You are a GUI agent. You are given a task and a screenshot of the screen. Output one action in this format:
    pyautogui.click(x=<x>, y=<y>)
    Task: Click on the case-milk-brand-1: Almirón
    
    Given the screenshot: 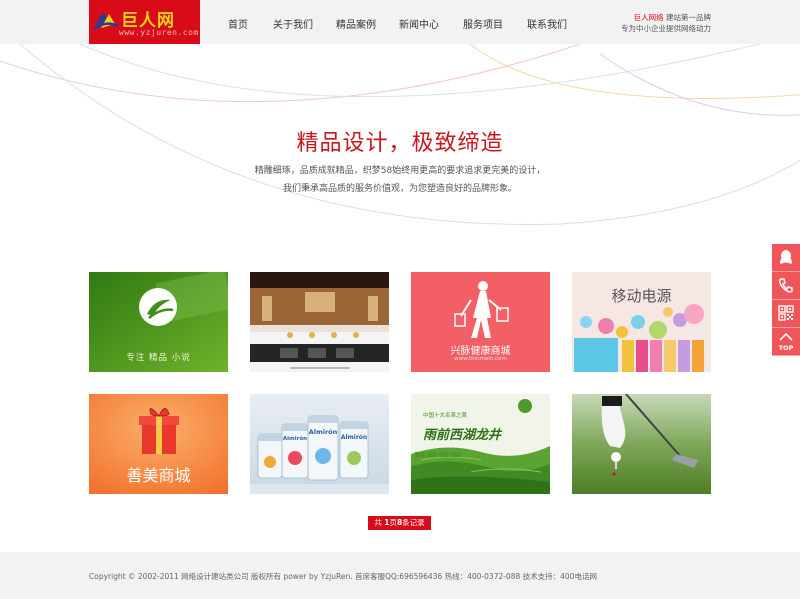 What is the action you would take?
    pyautogui.click(x=295, y=439)
    